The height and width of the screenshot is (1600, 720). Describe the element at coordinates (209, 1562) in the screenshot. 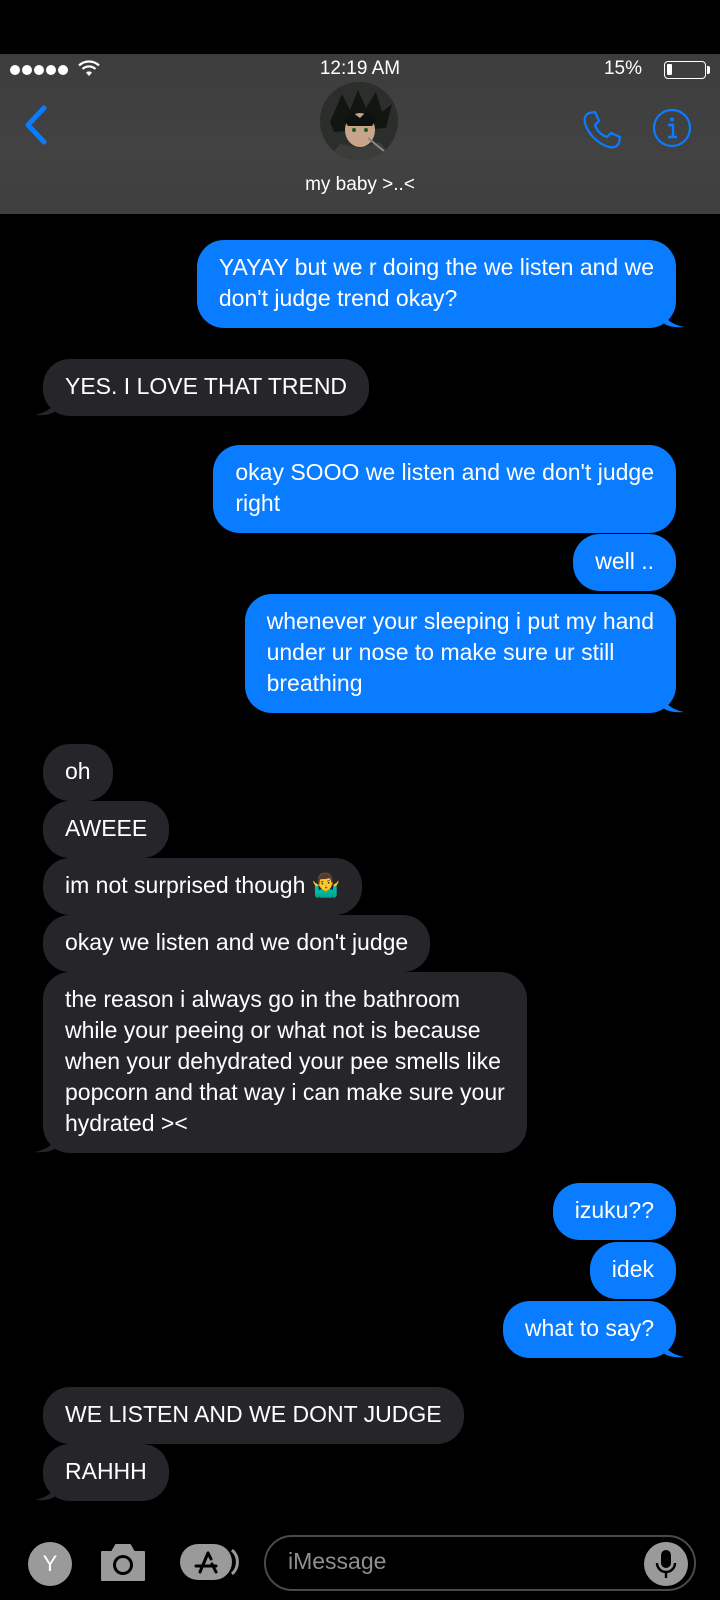

I see `app-store-icon` at that location.